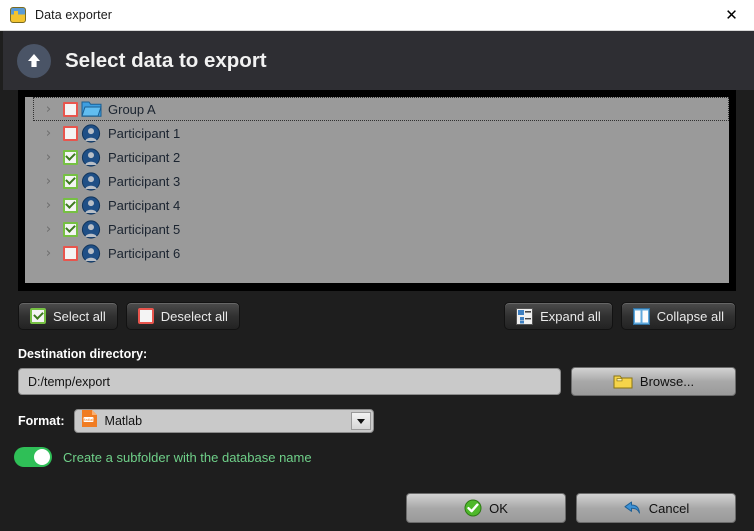  I want to click on tree-row-label: Participant 2, so click(144, 157).